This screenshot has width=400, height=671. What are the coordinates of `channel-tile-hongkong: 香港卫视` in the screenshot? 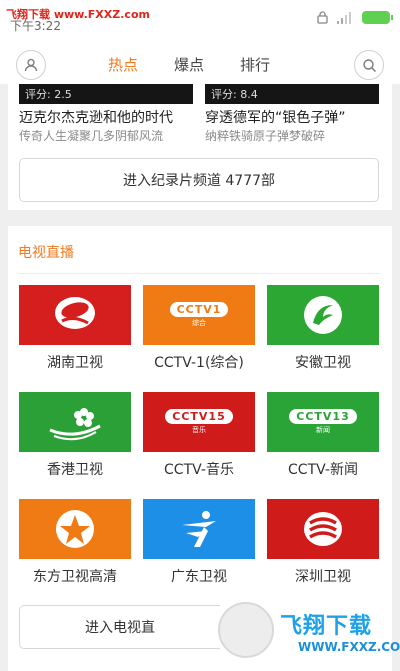 It's located at (75, 445).